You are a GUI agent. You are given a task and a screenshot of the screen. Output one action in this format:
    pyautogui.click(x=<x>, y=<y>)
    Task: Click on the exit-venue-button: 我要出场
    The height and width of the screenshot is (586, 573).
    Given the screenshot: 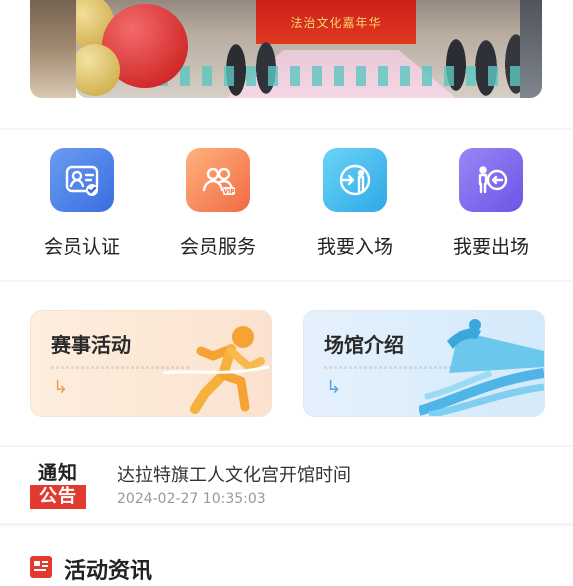 What is the action you would take?
    pyautogui.click(x=491, y=203)
    